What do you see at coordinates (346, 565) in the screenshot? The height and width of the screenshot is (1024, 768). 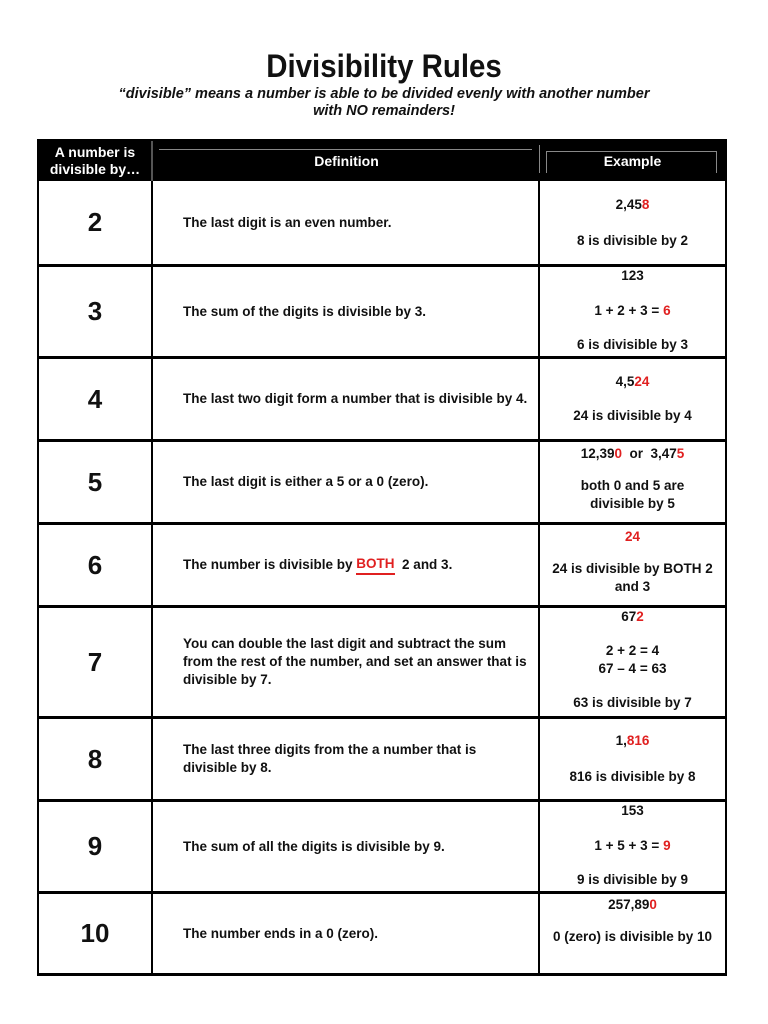 I see `rule-definition: The number is divisible by BOTH 2 and 3.` at bounding box center [346, 565].